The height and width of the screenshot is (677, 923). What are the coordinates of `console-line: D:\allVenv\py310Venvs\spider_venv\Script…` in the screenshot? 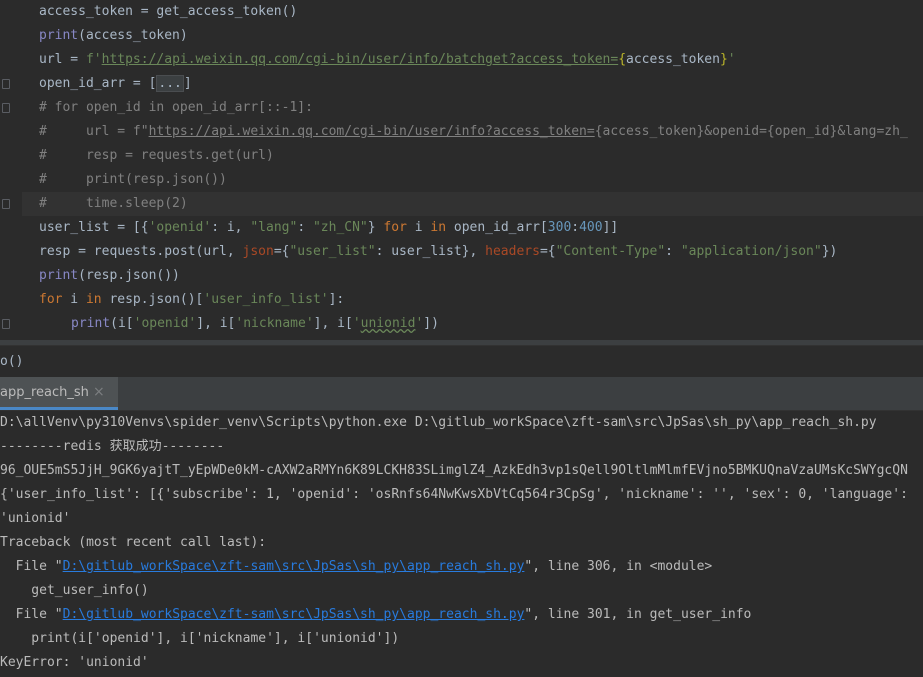 It's located at (438, 422).